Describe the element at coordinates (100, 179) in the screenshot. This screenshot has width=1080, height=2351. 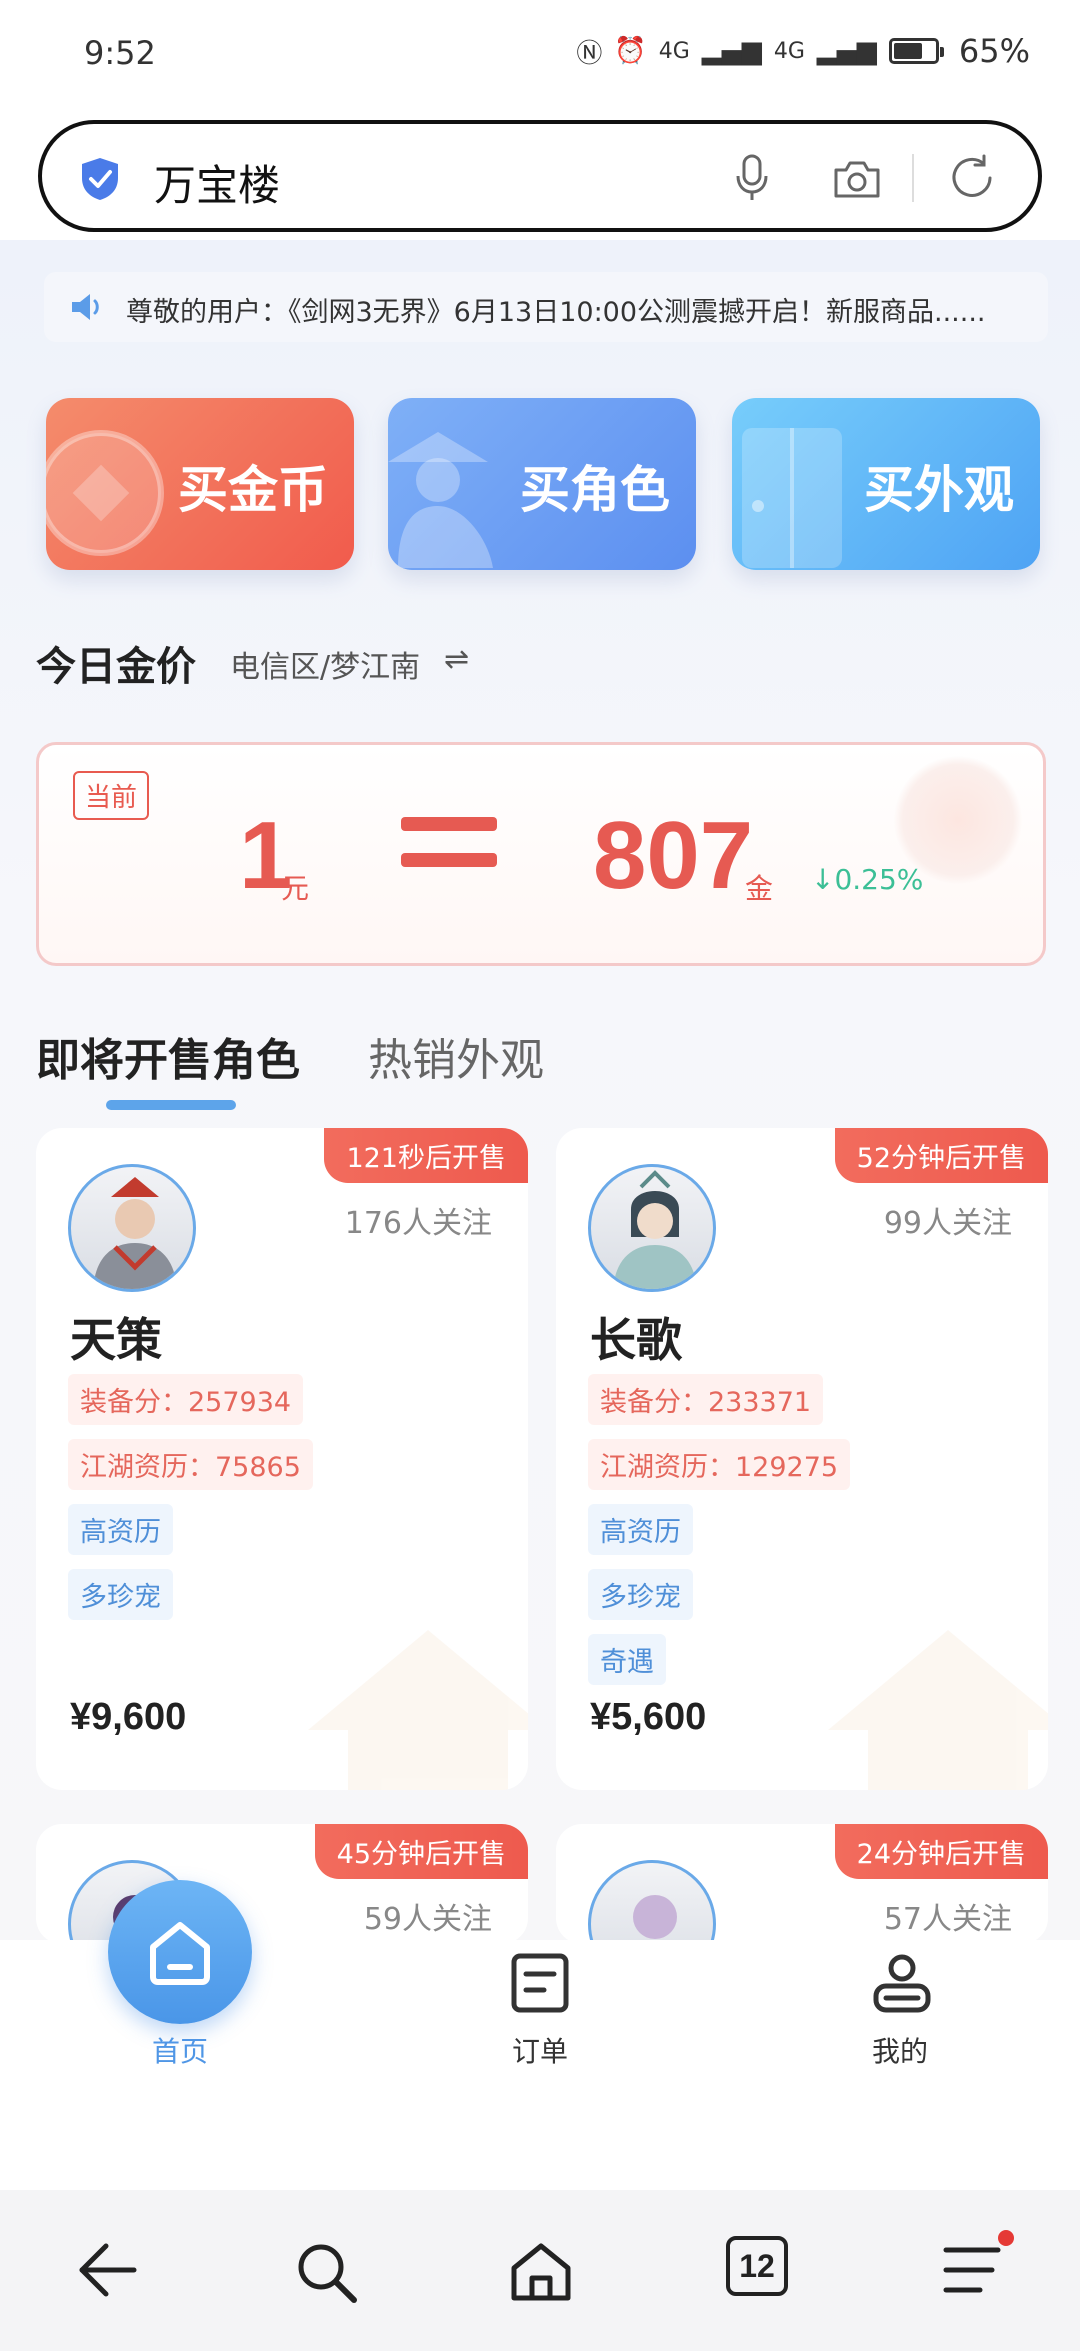
I see `shield-icon` at that location.